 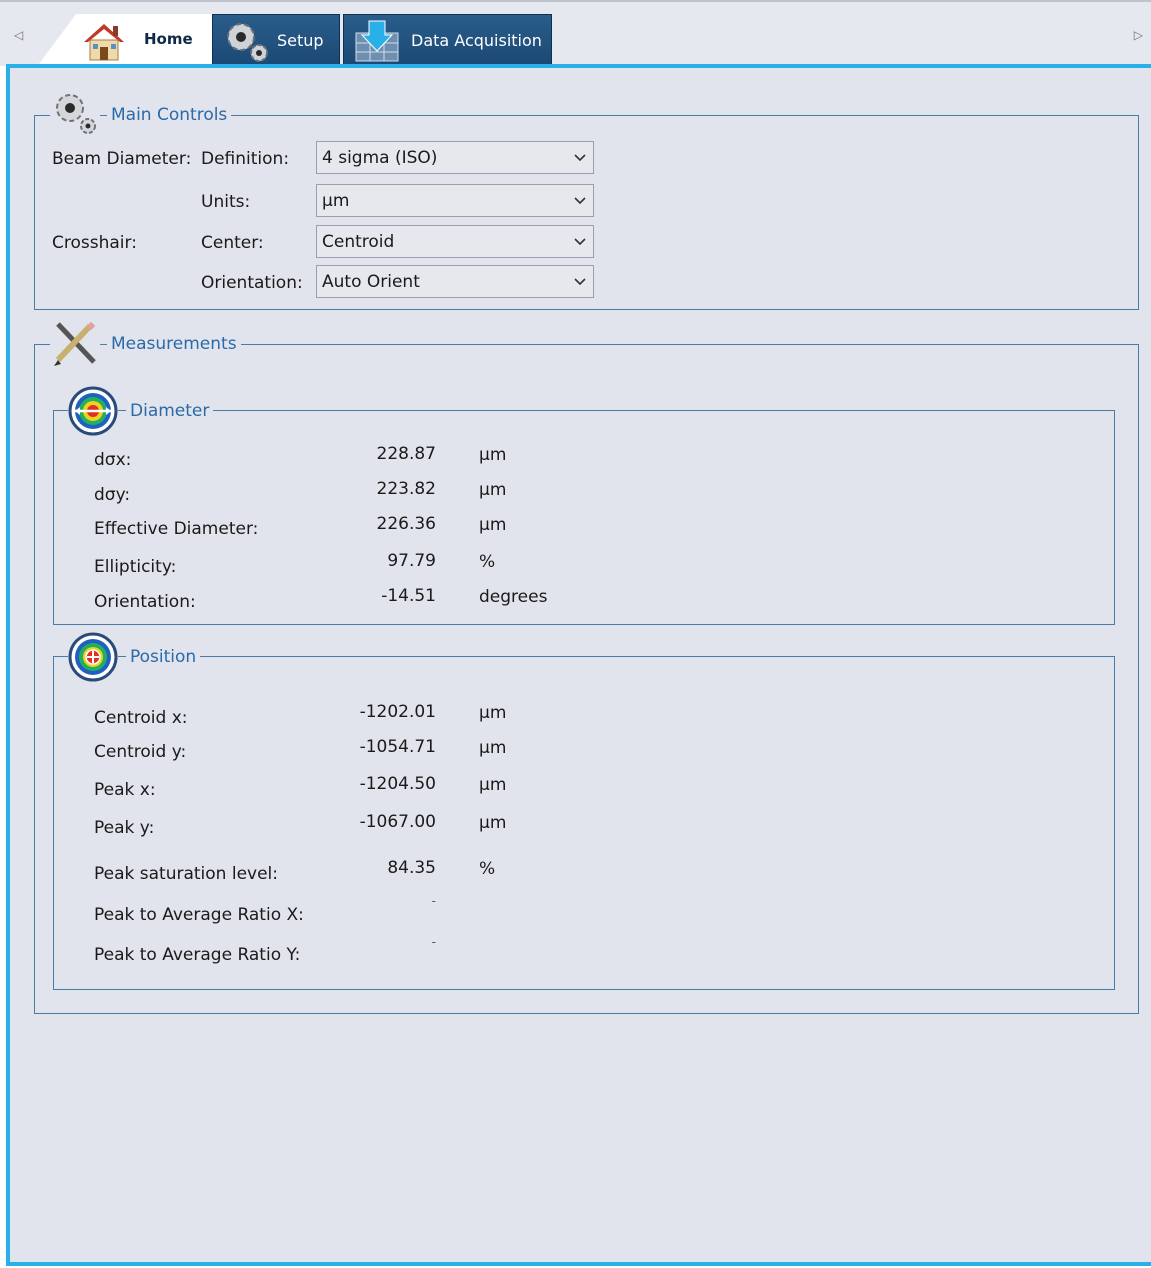 What do you see at coordinates (94, 243) in the screenshot?
I see `crosshair-label: Crosshair:` at bounding box center [94, 243].